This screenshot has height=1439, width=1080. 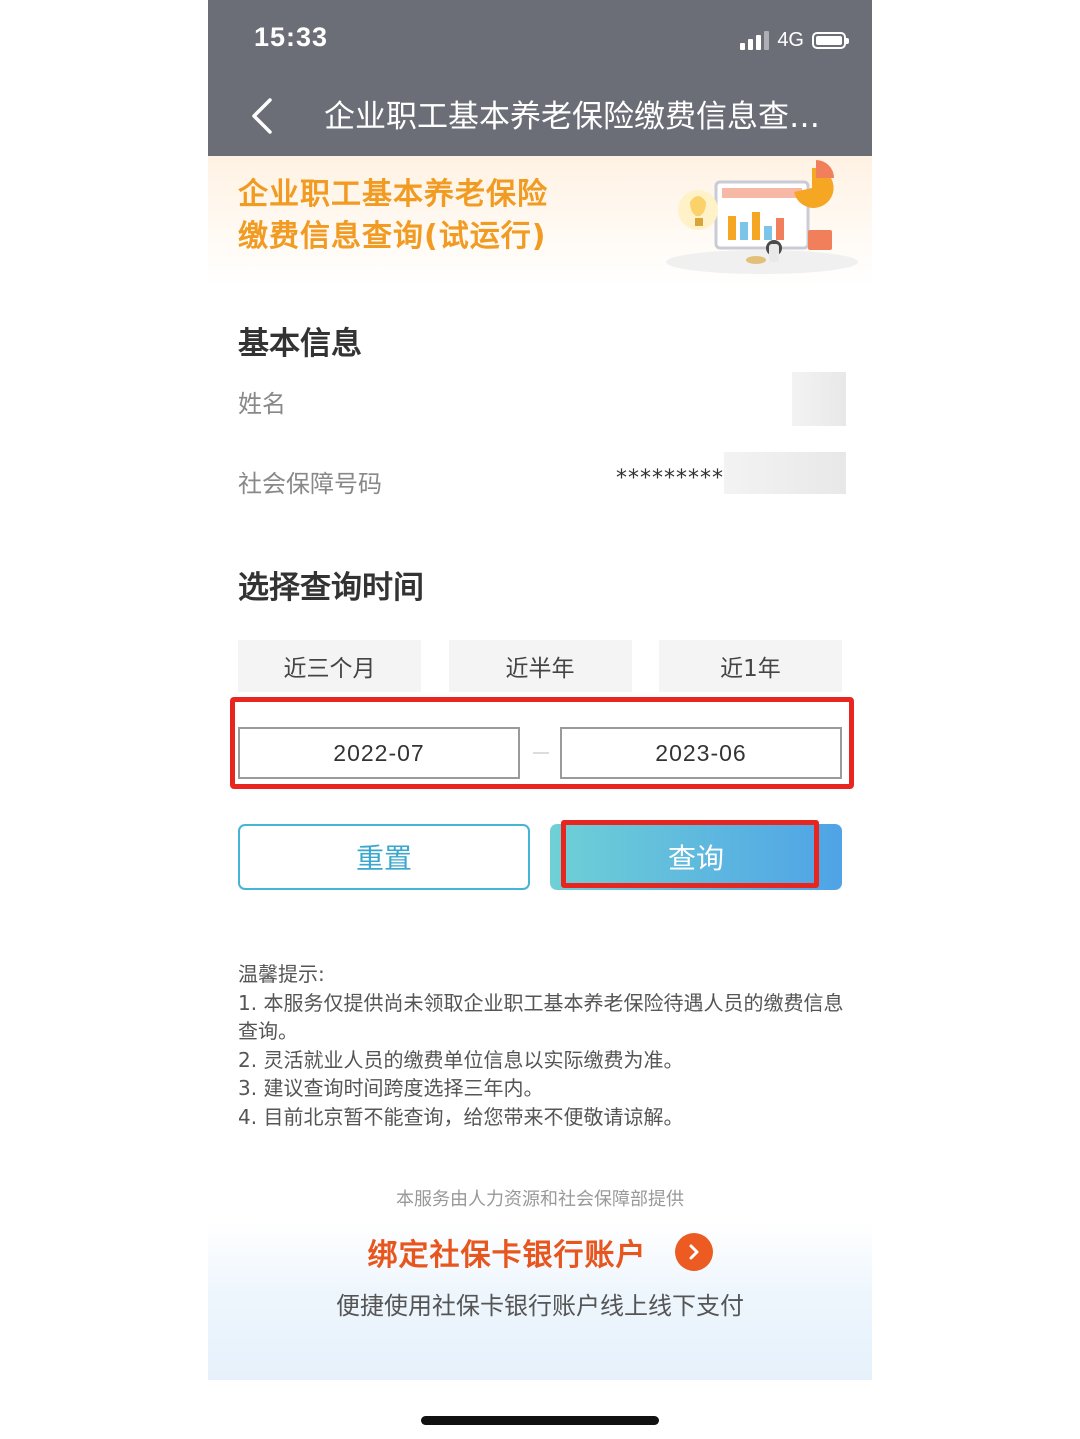 I want to click on status-indicators: 4G, so click(x=794, y=40).